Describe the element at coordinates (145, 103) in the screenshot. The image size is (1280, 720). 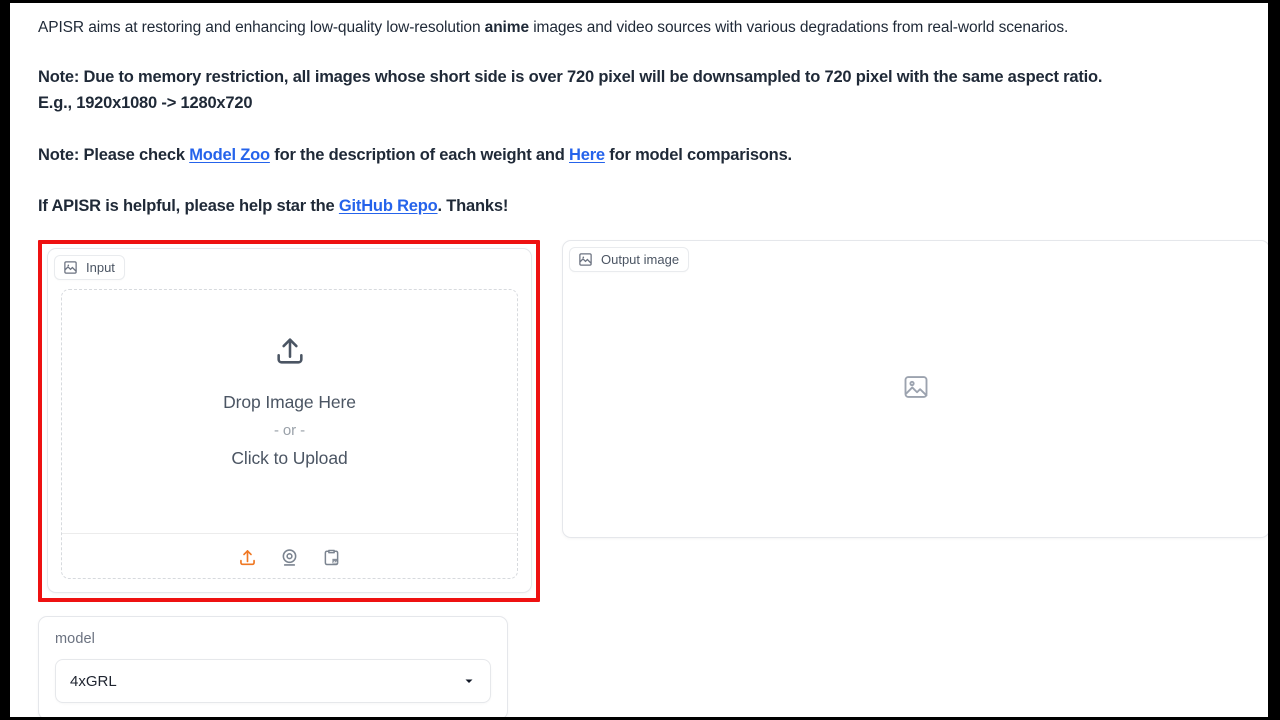
I see `memory-note-line2: E.g., 1920x1080 -> 1280x720` at that location.